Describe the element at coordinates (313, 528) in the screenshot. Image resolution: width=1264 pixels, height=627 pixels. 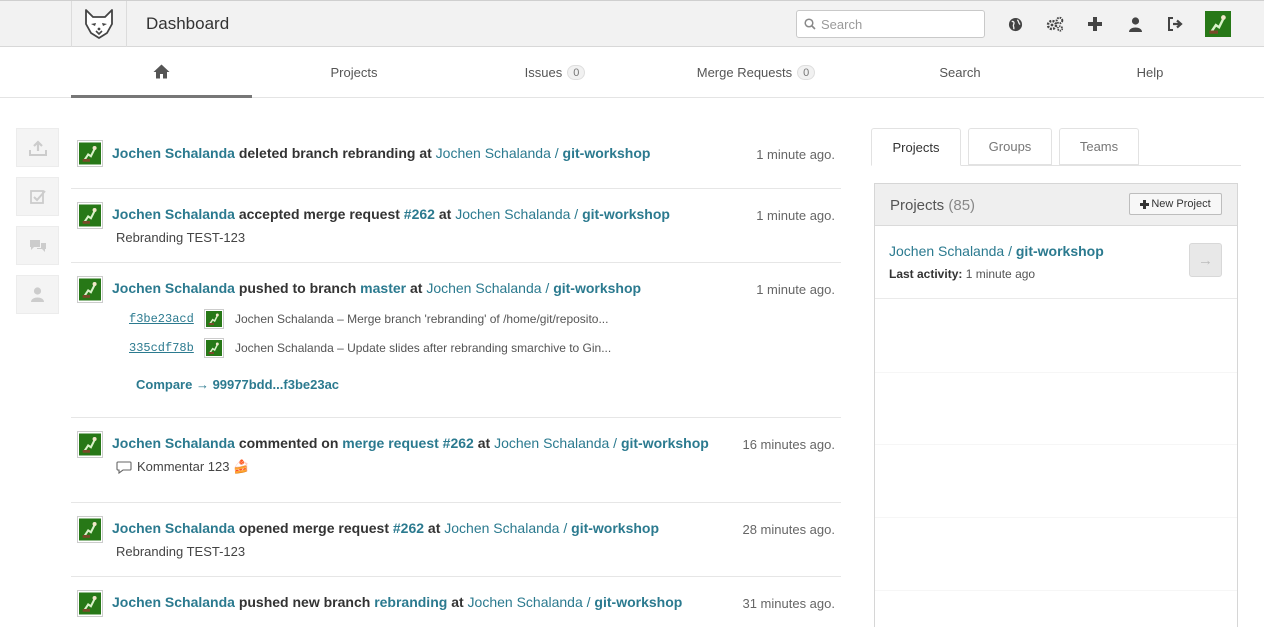
I see `event-action: opened merge request` at that location.